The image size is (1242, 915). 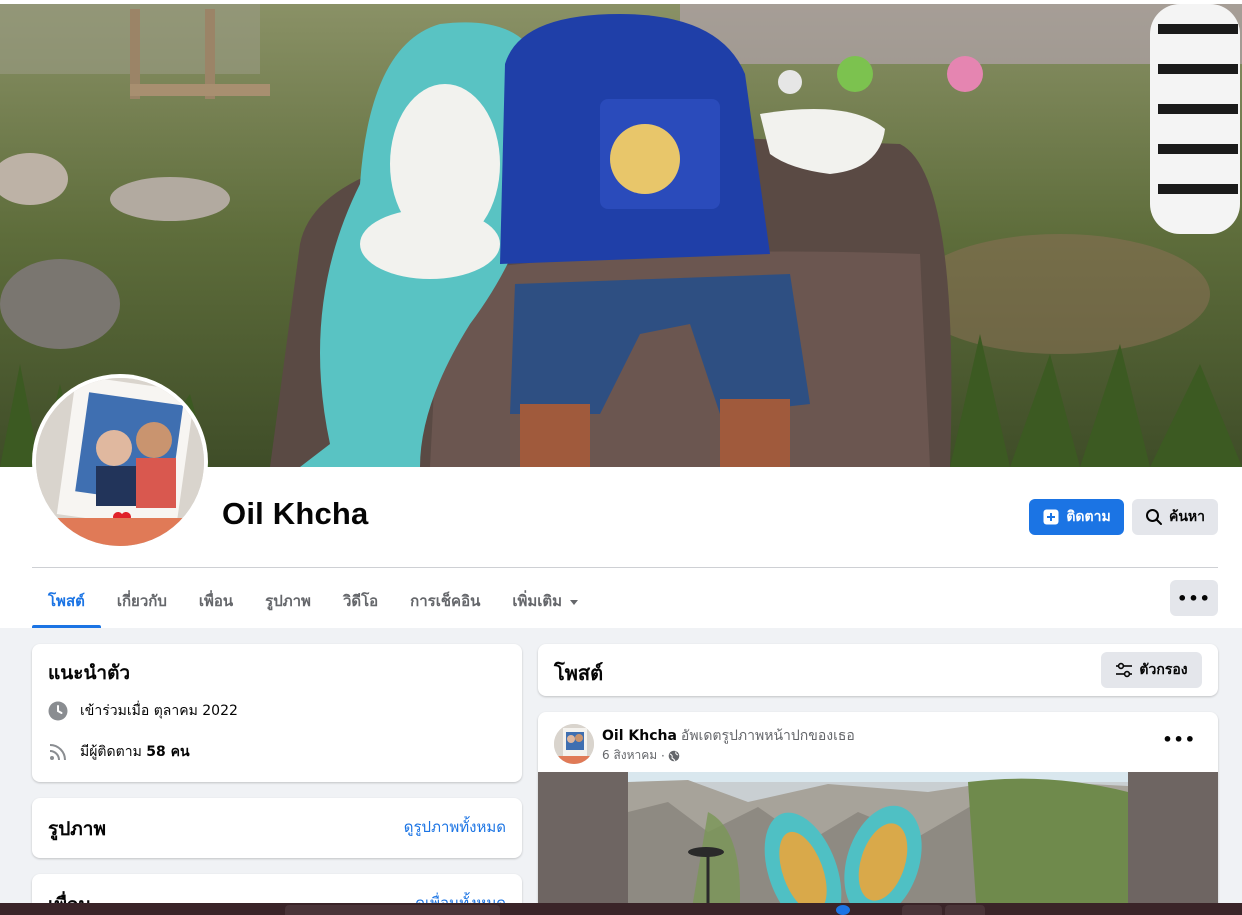 What do you see at coordinates (455, 827) in the screenshot?
I see `see-all-photos-link: ดูรูปภาพทั้งหมด` at bounding box center [455, 827].